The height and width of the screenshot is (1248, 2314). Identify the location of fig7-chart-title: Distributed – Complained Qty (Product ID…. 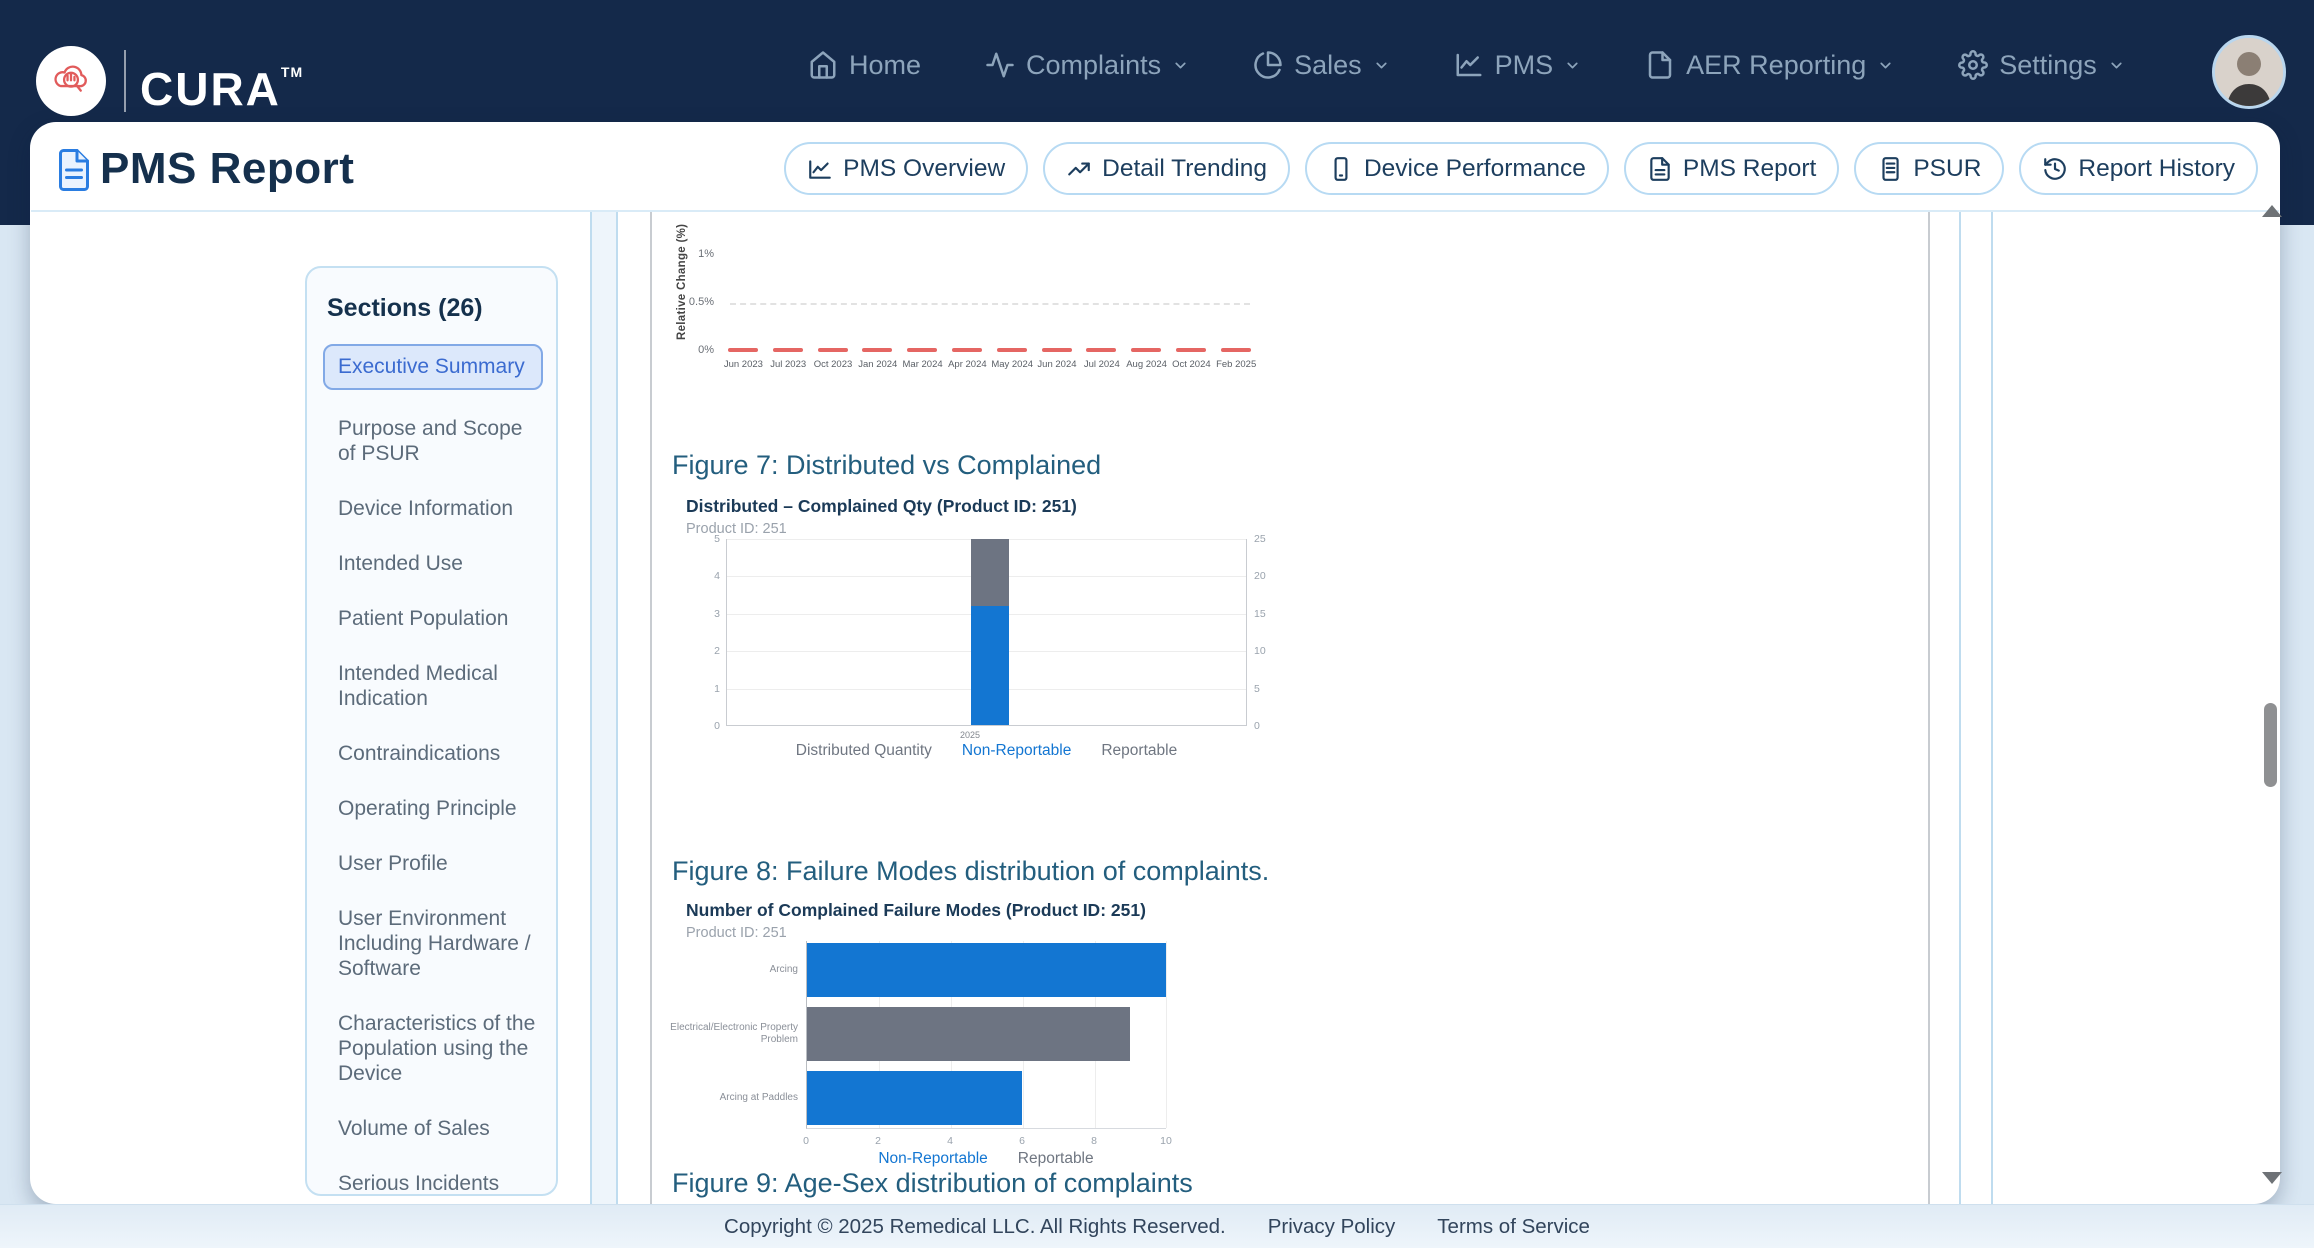
(881, 506).